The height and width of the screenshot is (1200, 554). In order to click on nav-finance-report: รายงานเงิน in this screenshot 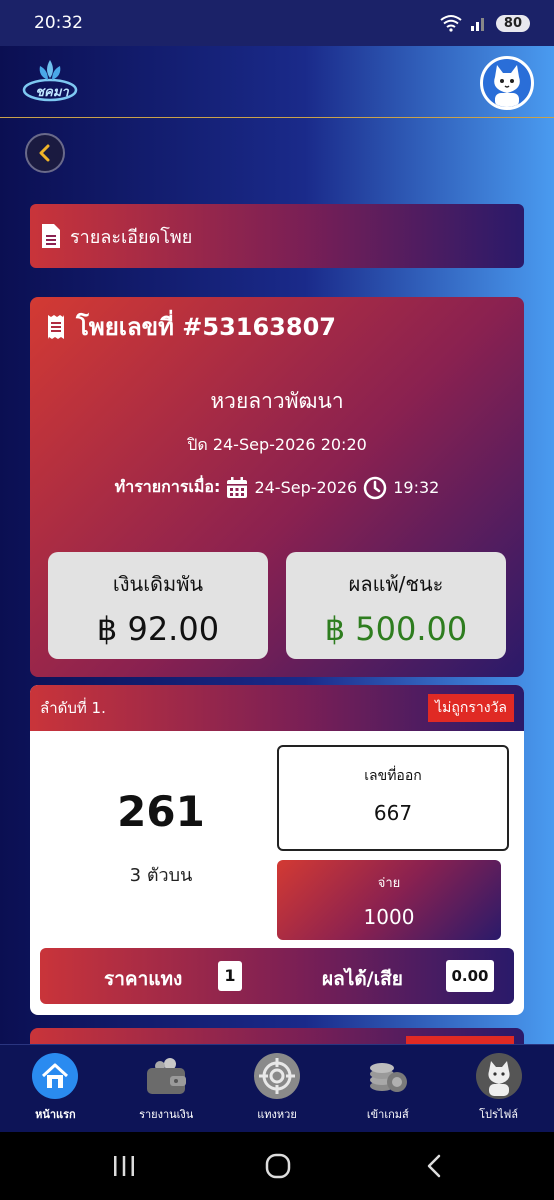, I will do `click(166, 1088)`.